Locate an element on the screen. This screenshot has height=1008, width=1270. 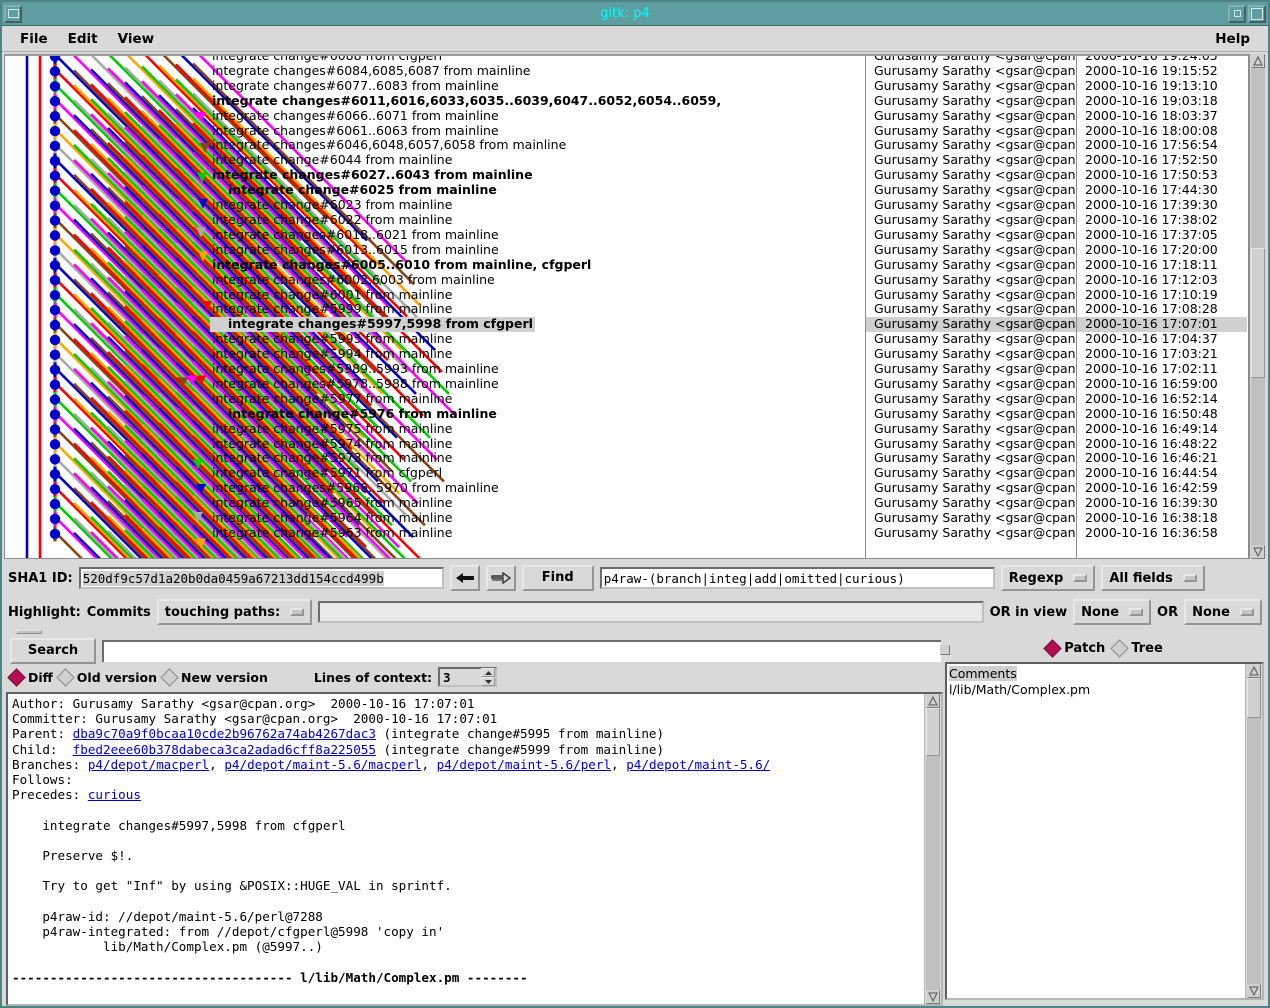
detail-link: fbed2eee60b378dabeca3ca2adad6cff8a225055 is located at coordinates (224, 749).